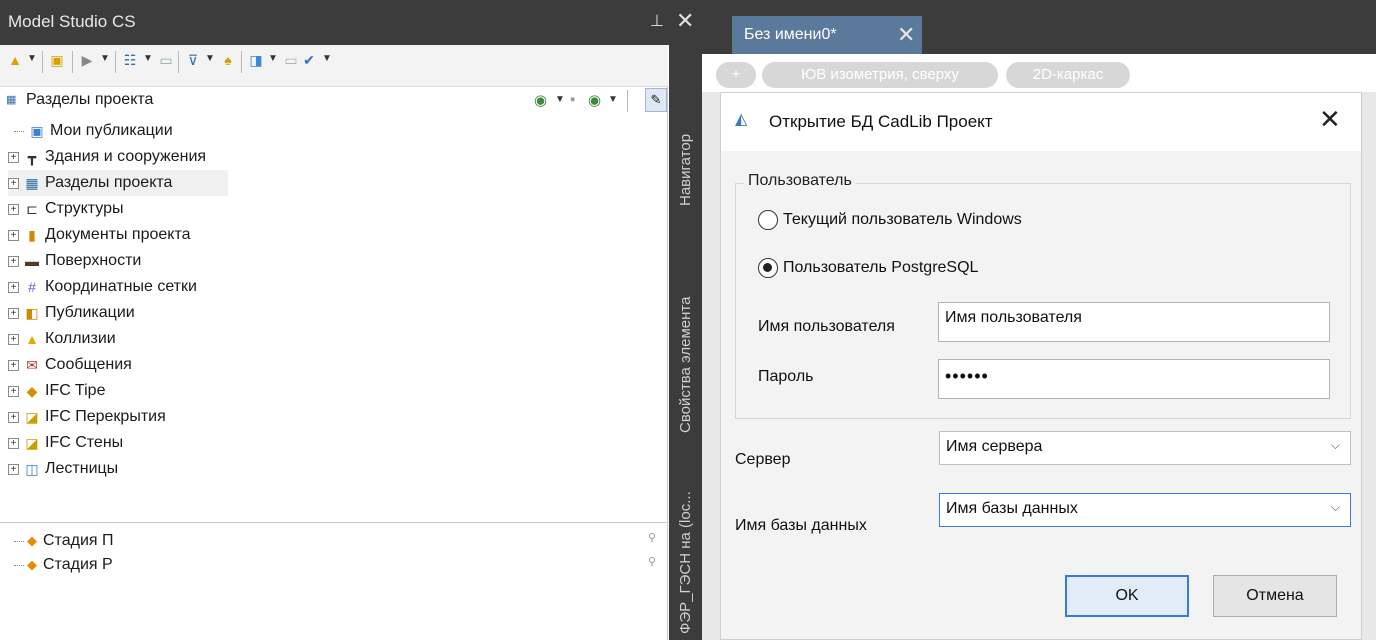  What do you see at coordinates (63, 541) in the screenshot?
I see `list-item-stage-p: ◆ Стадия П` at bounding box center [63, 541].